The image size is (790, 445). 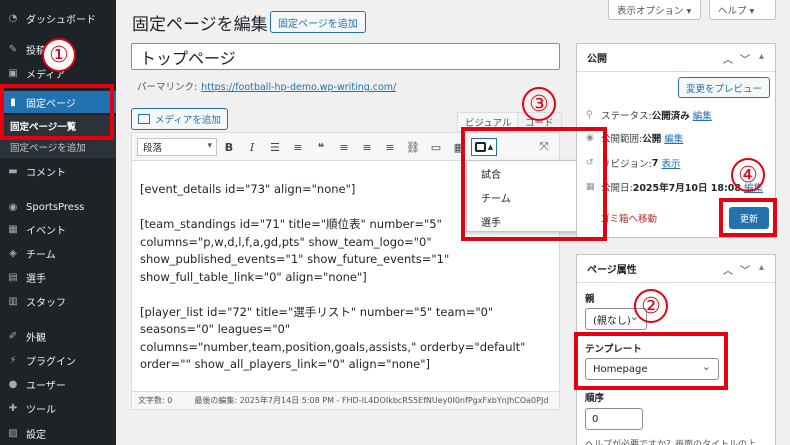 I want to click on page-attributes-header: ページ属性 ︿ ﹀ ▴, so click(x=676, y=269).